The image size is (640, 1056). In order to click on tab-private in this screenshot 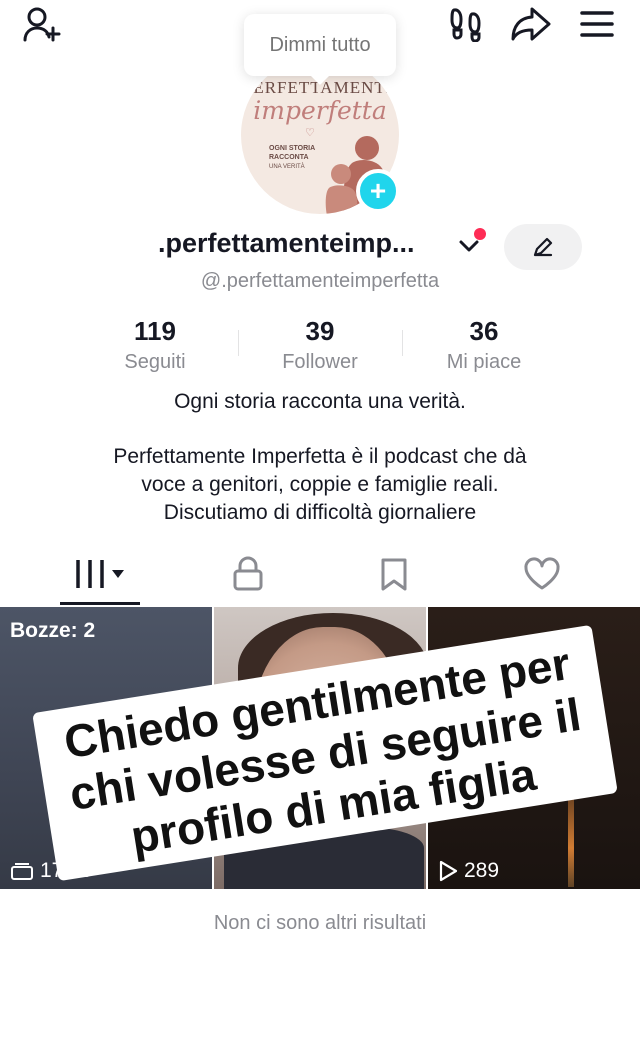, I will do `click(248, 578)`.